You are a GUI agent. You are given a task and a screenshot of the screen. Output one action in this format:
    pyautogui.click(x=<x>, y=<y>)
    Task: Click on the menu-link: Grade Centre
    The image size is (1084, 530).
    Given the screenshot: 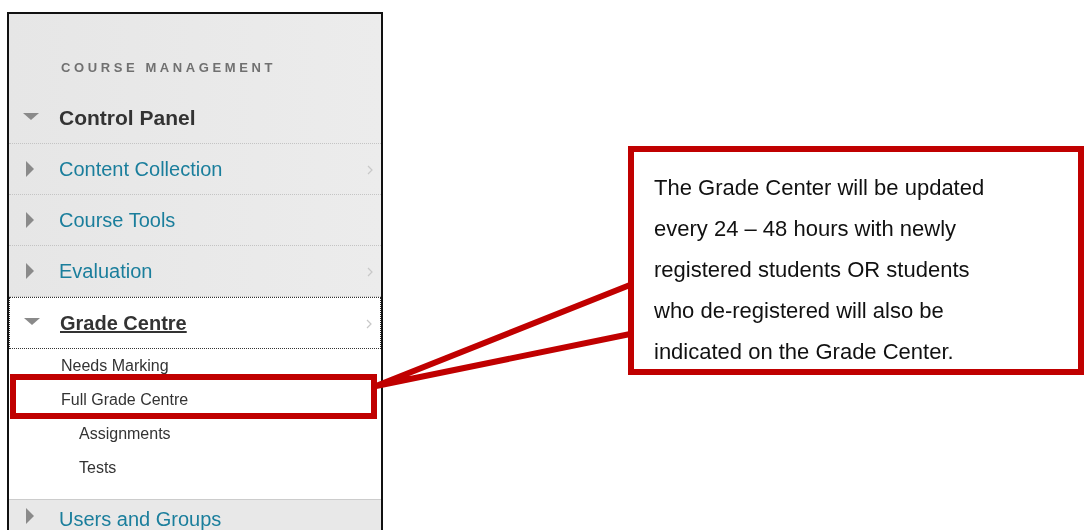 What is the action you would take?
    pyautogui.click(x=123, y=323)
    